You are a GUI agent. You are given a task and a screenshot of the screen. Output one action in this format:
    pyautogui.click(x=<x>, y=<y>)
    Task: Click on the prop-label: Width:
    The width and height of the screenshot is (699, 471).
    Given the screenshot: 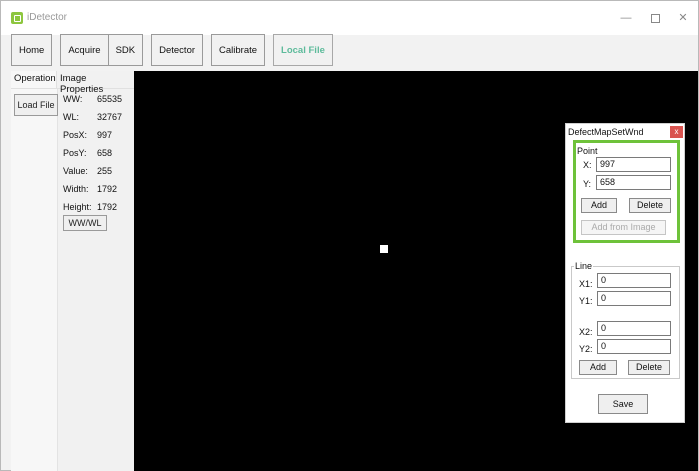 What is the action you would take?
    pyautogui.click(x=76, y=189)
    